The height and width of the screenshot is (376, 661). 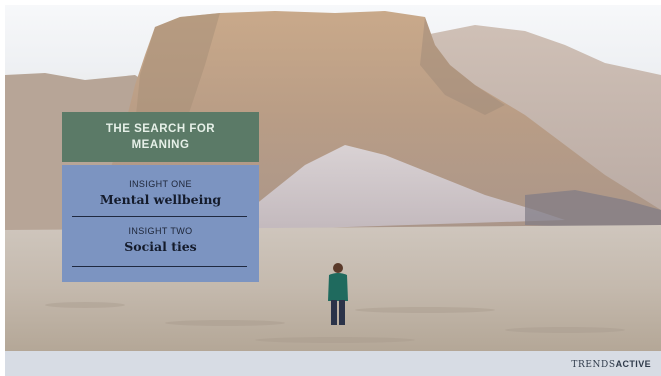 I want to click on insight-two-title: Social ties, so click(x=160, y=246).